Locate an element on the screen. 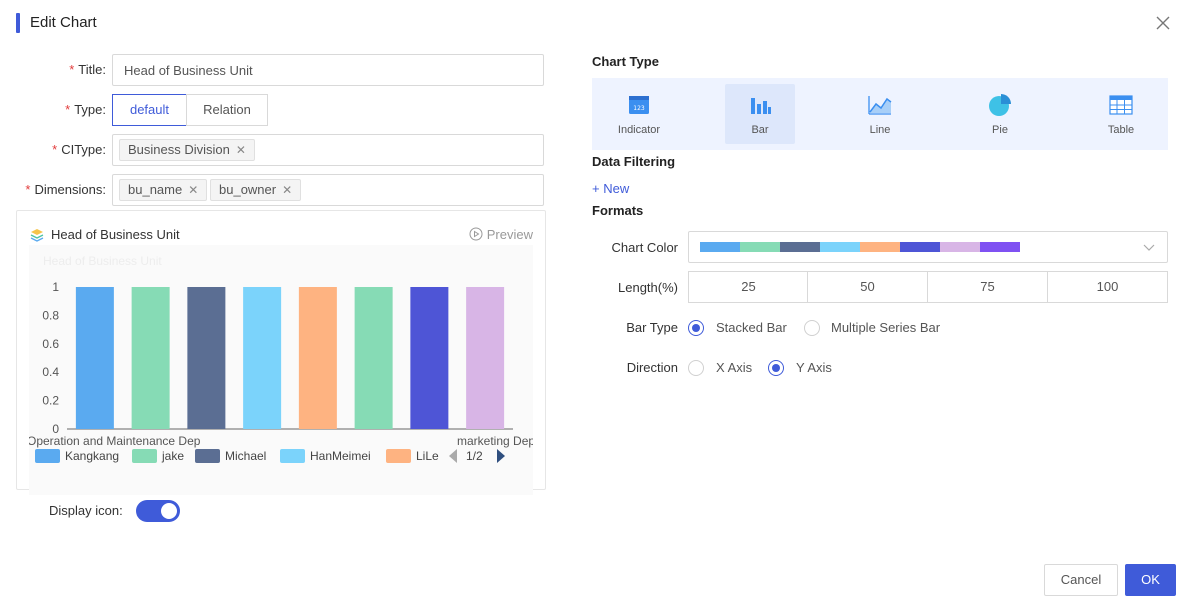  y-tick-label: 0.8 is located at coordinates (50, 315).